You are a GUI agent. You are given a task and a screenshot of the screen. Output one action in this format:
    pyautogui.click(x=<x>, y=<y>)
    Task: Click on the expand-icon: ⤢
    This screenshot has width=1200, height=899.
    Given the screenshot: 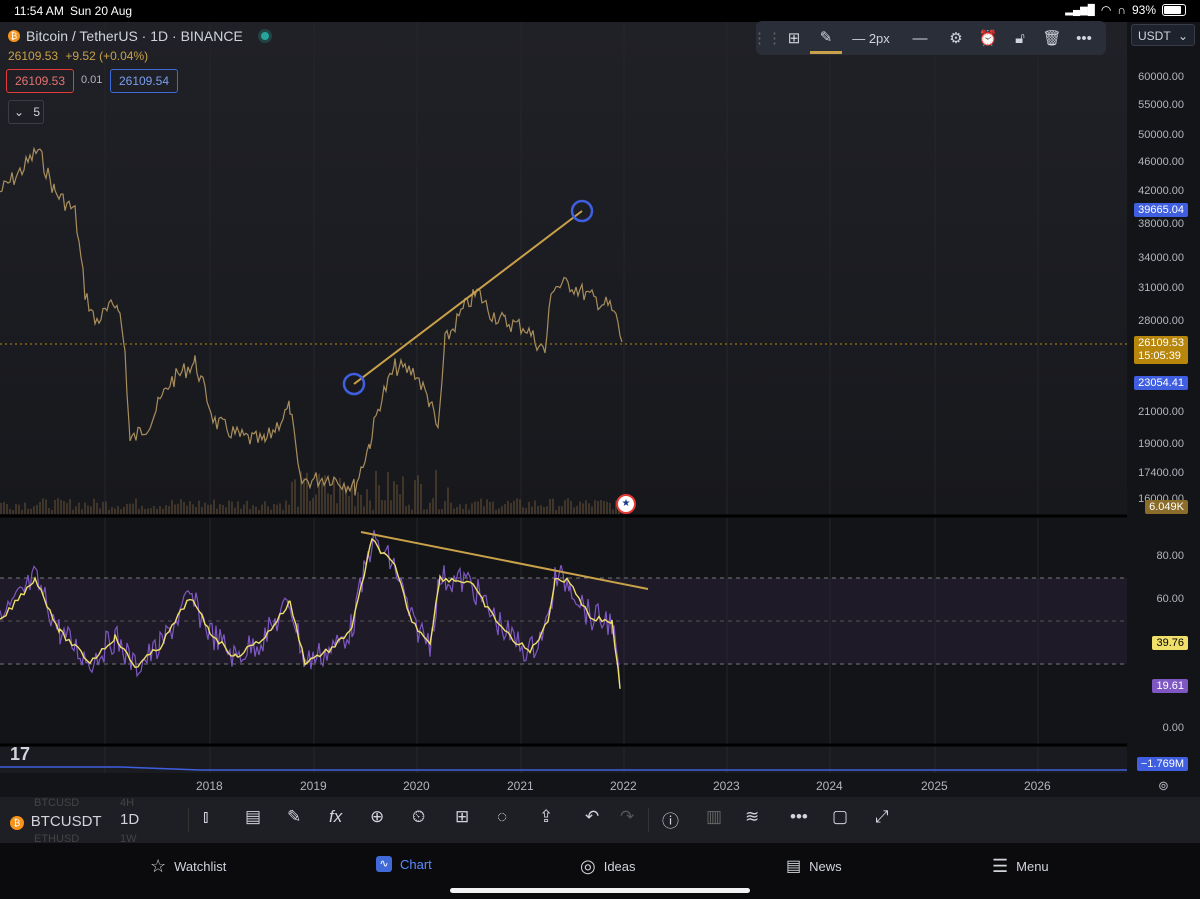 What is the action you would take?
    pyautogui.click(x=882, y=817)
    